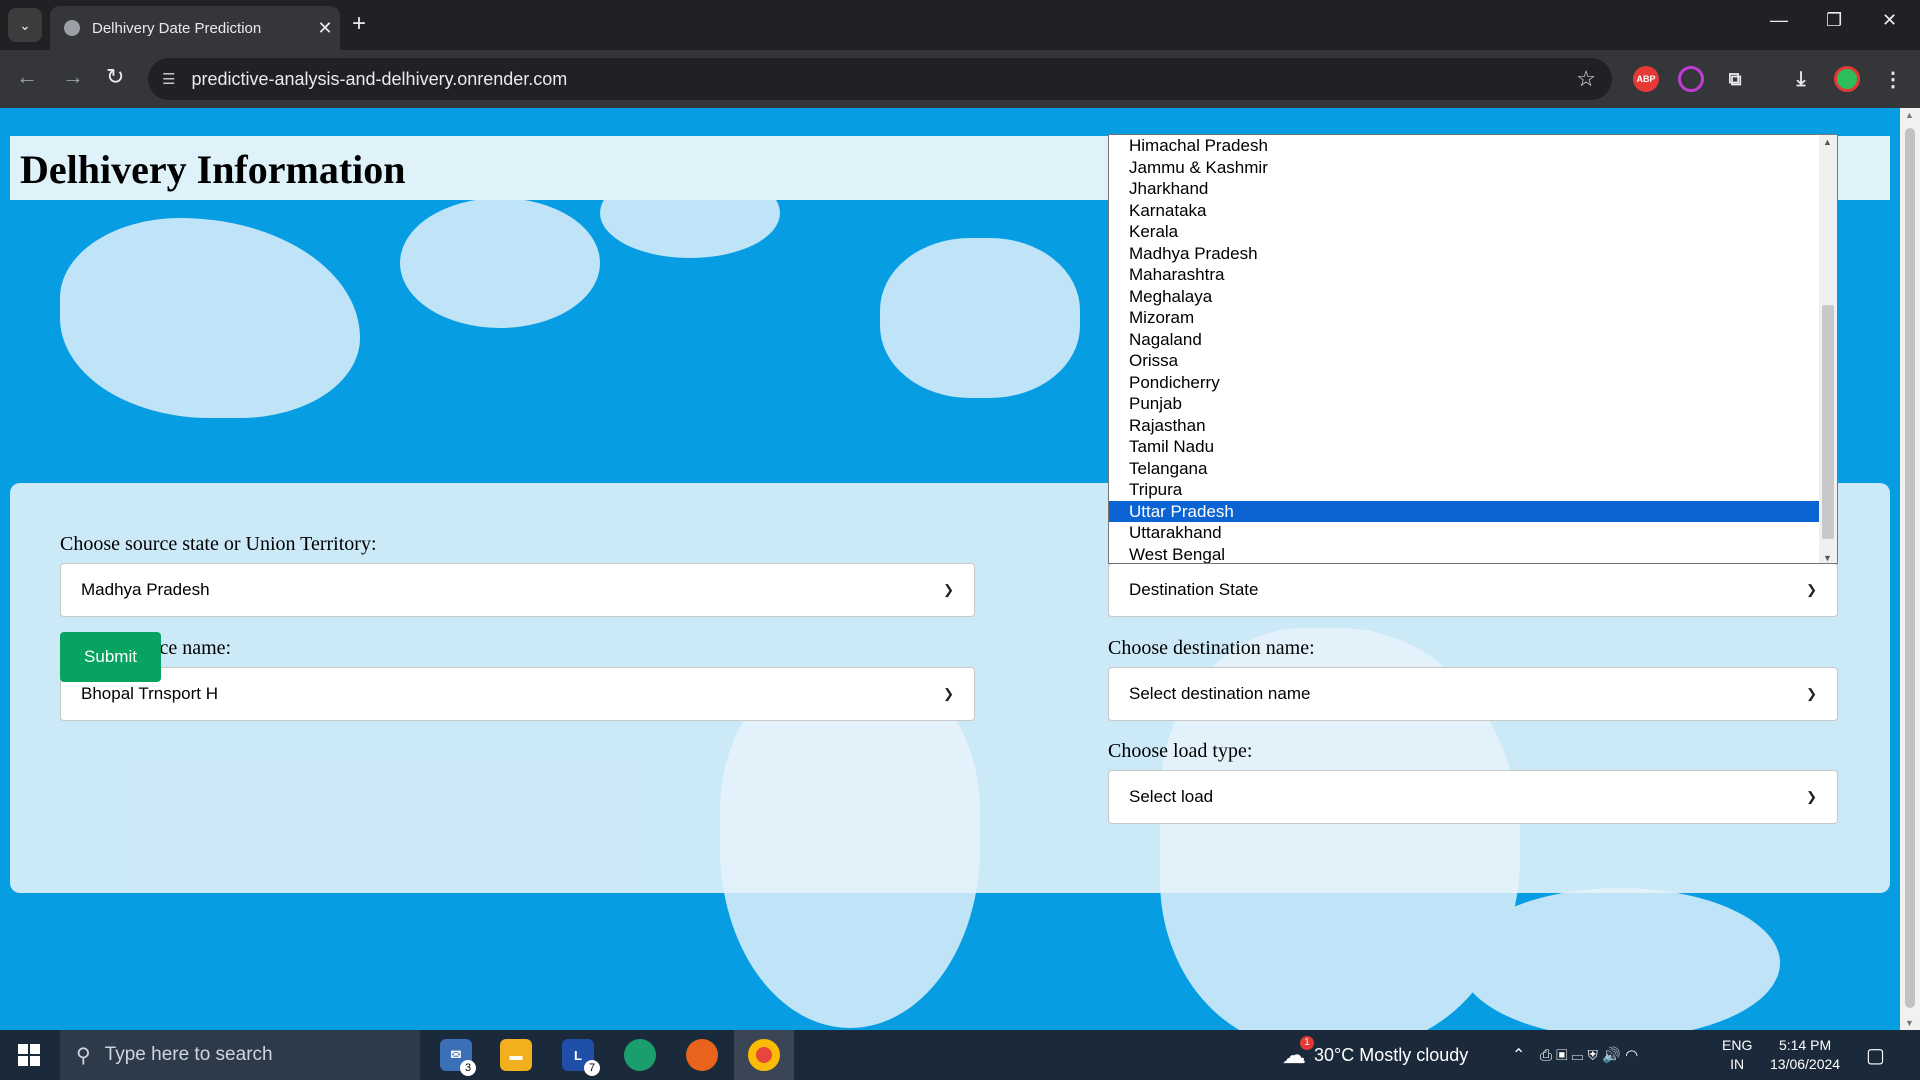 Image resolution: width=1920 pixels, height=1080 pixels. Describe the element at coordinates (1889, 20) in the screenshot. I see `close-window-icon: ✕` at that location.